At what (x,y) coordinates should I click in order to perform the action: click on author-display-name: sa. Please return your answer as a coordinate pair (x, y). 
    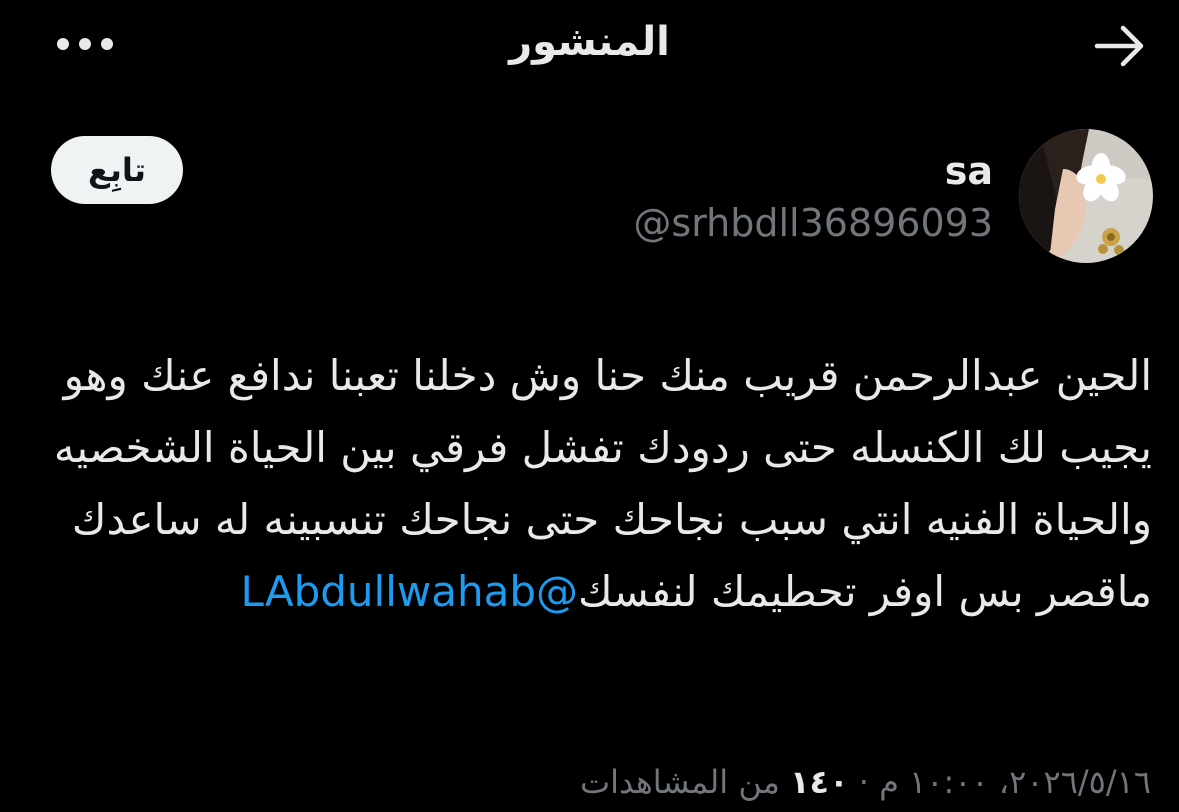
    Looking at the image, I should click on (969, 171).